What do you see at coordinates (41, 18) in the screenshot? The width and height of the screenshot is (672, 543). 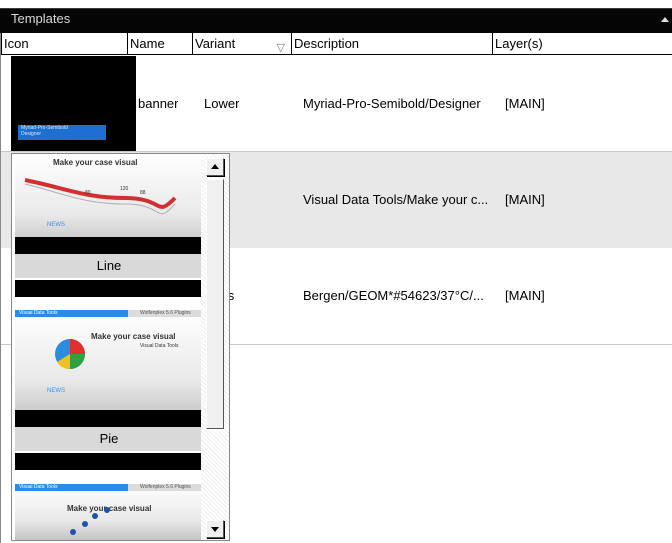 I see `panel-title: Templates` at bounding box center [41, 18].